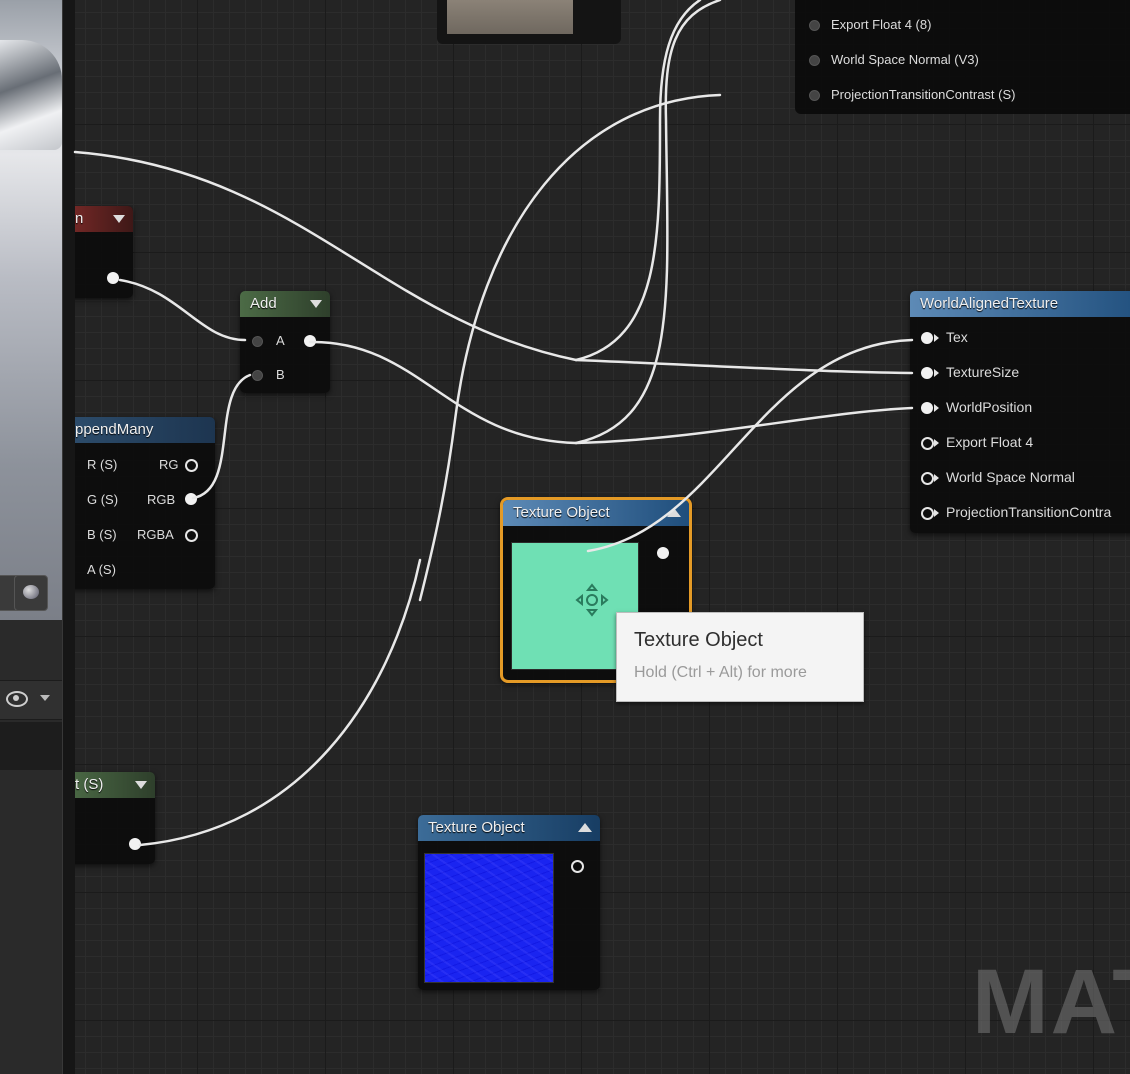  I want to click on pin-label: A, so click(280, 340).